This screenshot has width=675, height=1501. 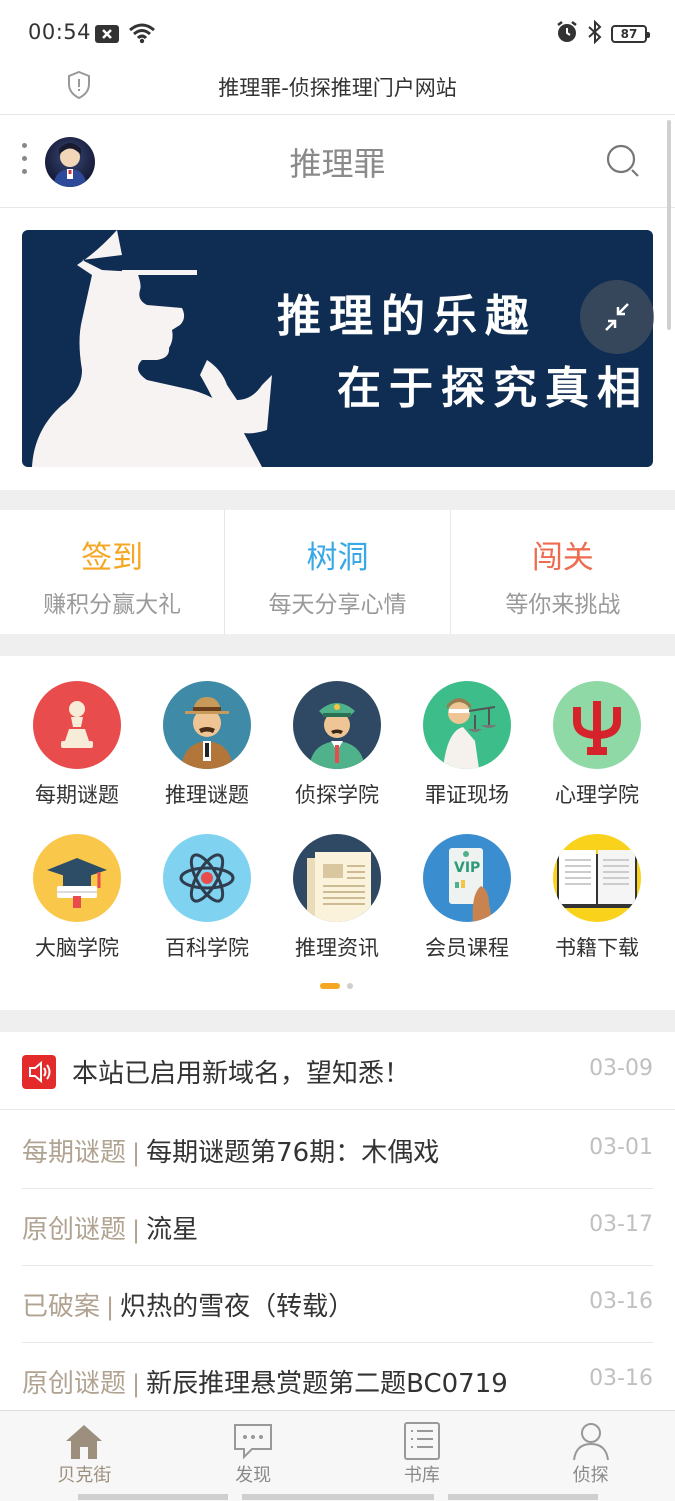 I want to click on nav-discover: 发现, so click(x=253, y=1456).